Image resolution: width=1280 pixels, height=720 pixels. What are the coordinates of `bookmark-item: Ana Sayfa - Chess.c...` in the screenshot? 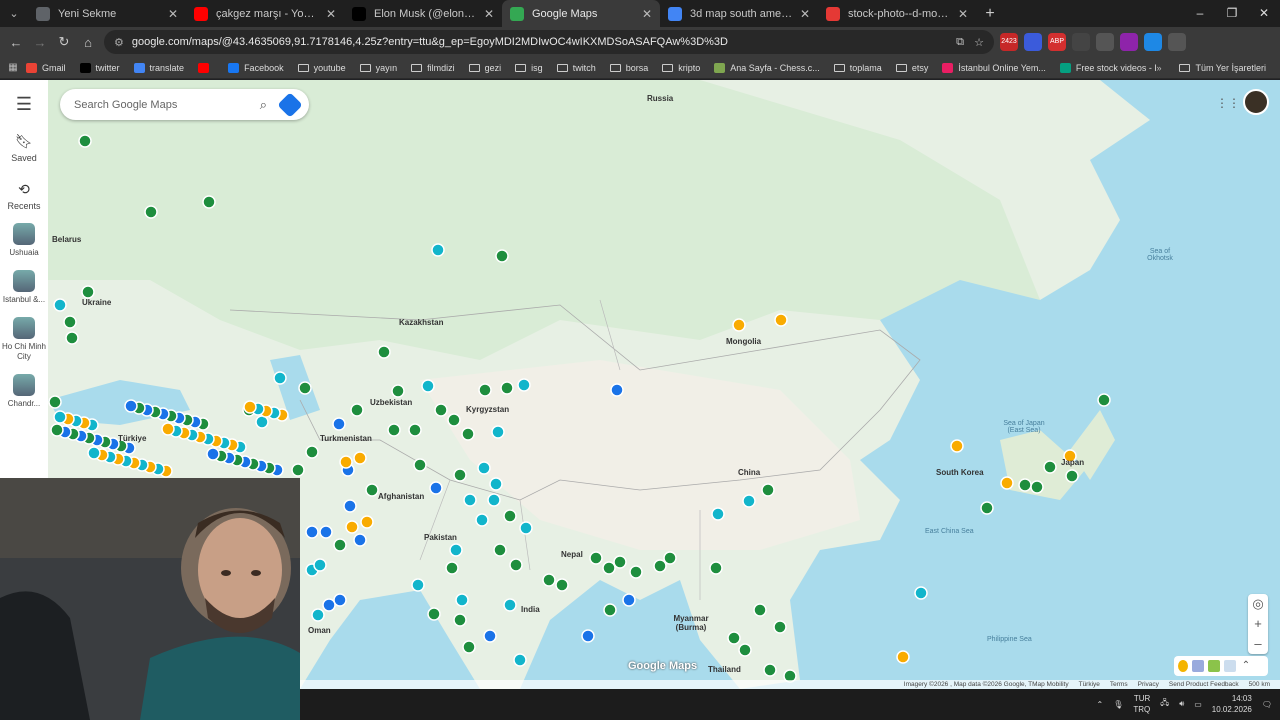 It's located at (767, 67).